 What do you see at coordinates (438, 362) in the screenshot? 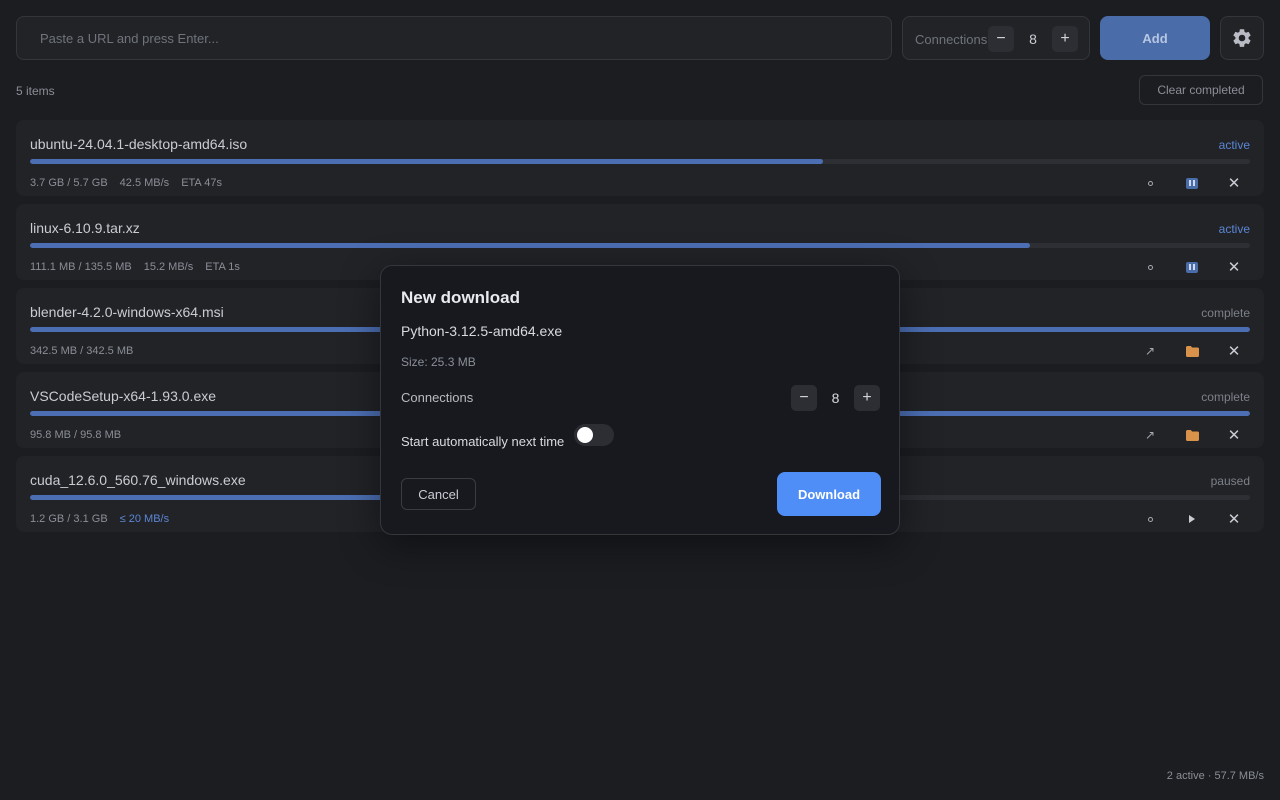
I see `dialog-file-size: Size: 25.3 MB` at bounding box center [438, 362].